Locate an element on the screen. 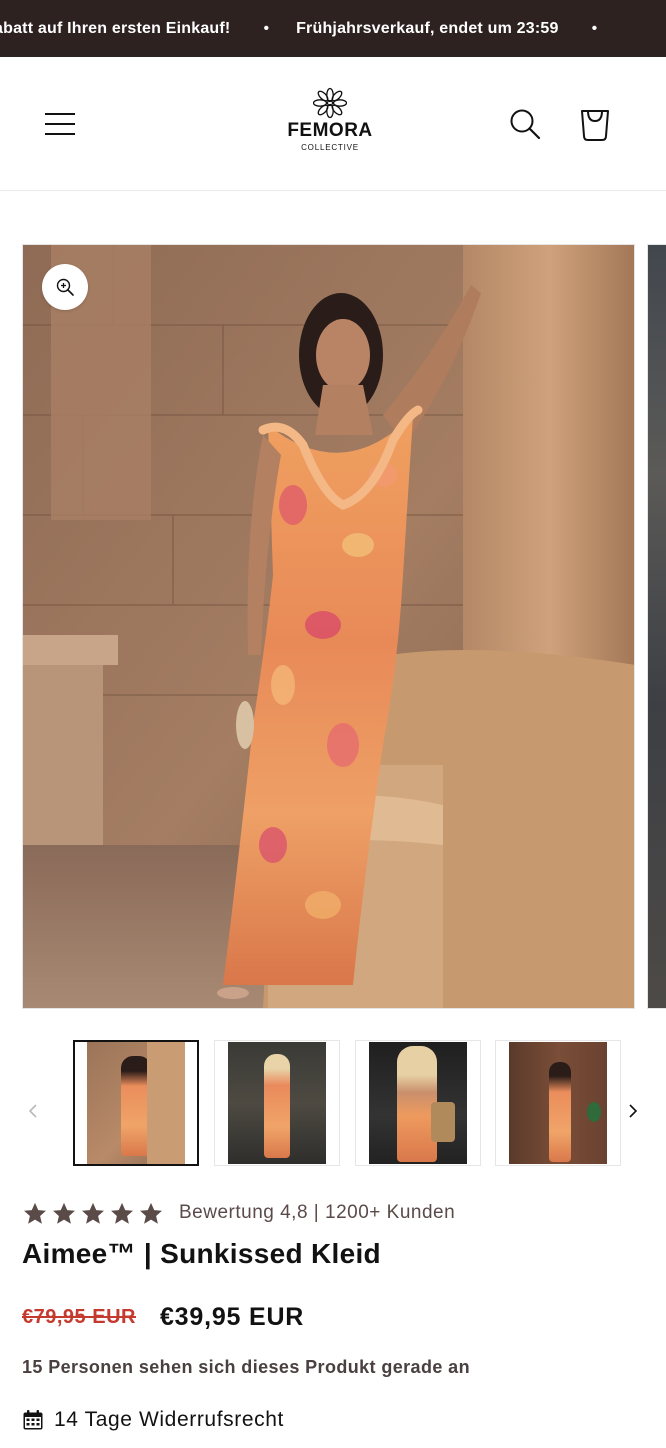 The image size is (666, 1448). chevron-right-icon is located at coordinates (633, 1111).